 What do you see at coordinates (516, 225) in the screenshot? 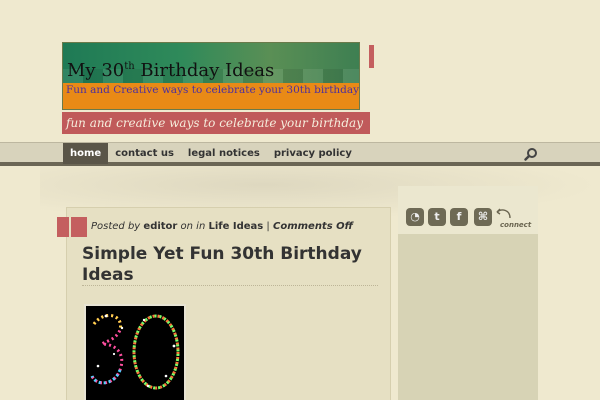
I see `connect-label: connect` at bounding box center [516, 225].